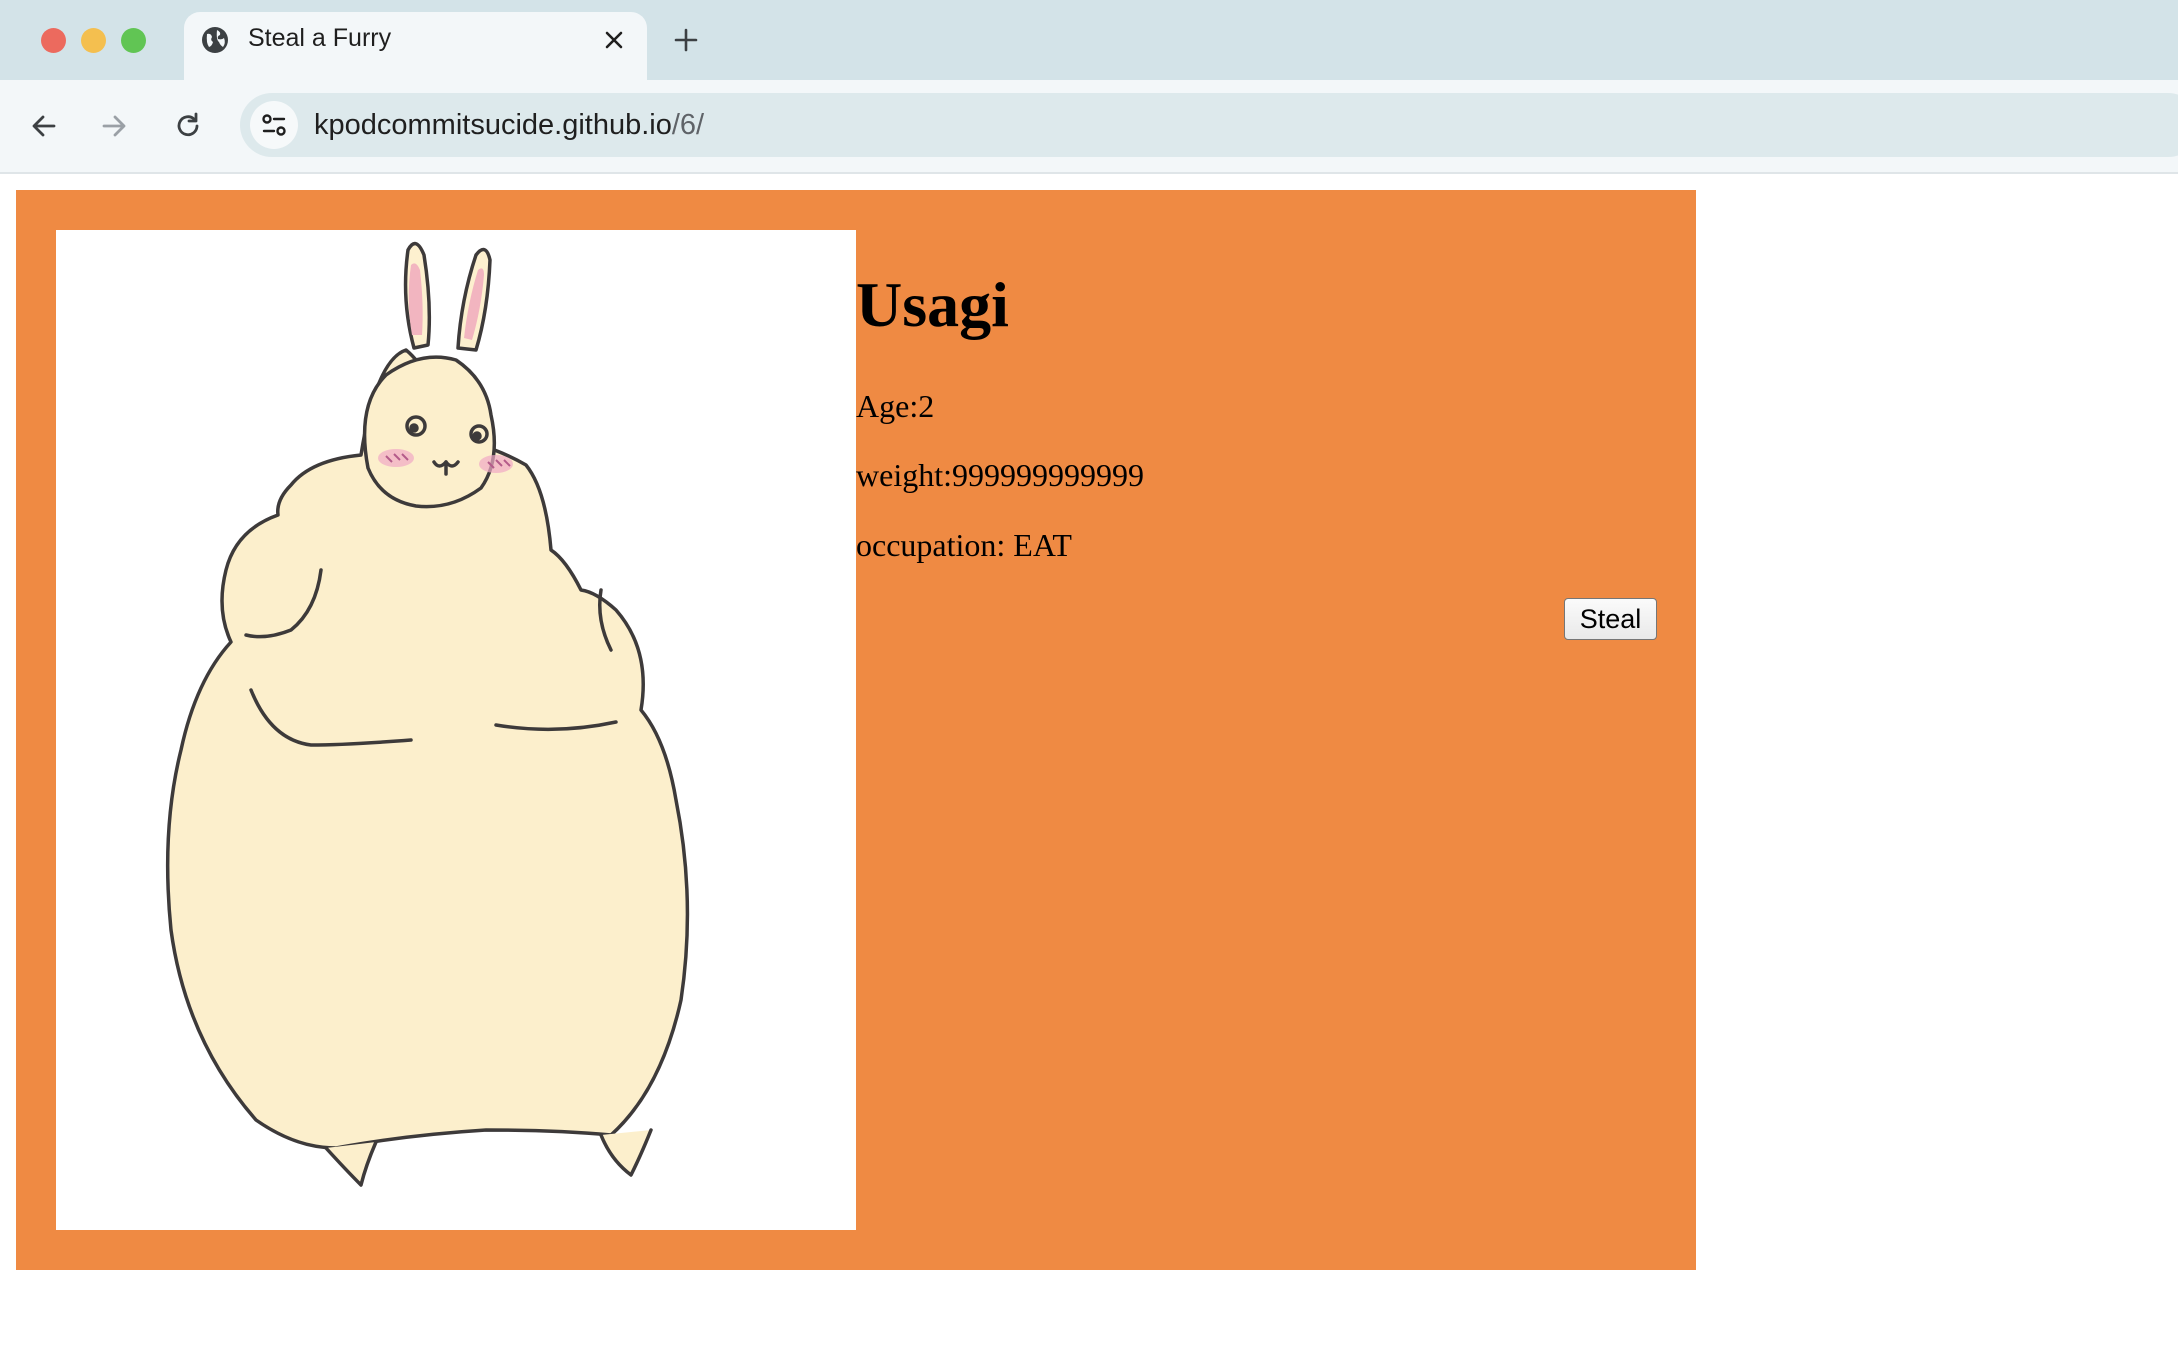 This screenshot has width=2178, height=1364. Describe the element at coordinates (1610, 619) in the screenshot. I see `steal-button: Steal` at that location.